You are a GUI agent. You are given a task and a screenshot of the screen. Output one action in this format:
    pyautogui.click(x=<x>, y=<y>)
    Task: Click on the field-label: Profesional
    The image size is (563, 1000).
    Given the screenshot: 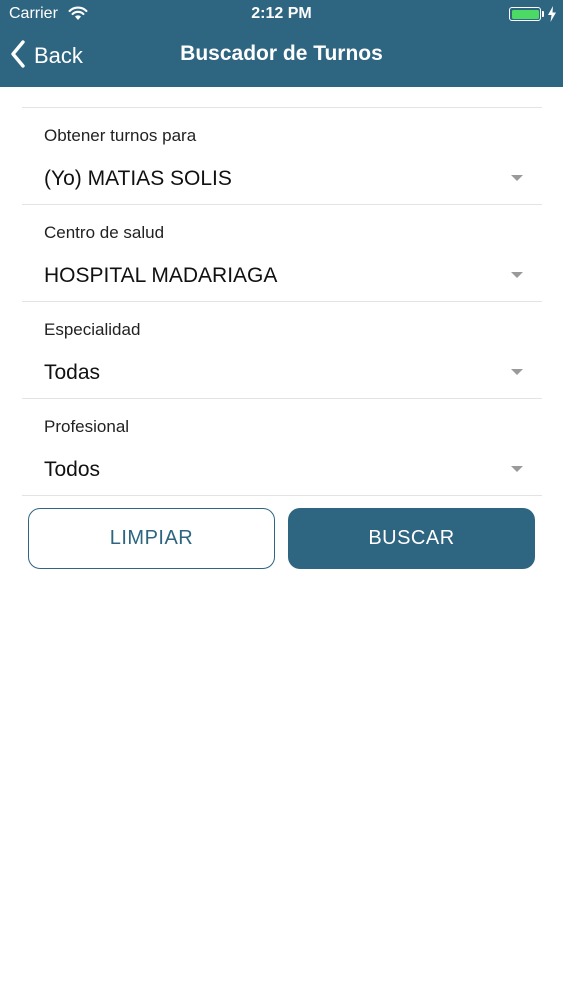 What is the action you would take?
    pyautogui.click(x=87, y=426)
    